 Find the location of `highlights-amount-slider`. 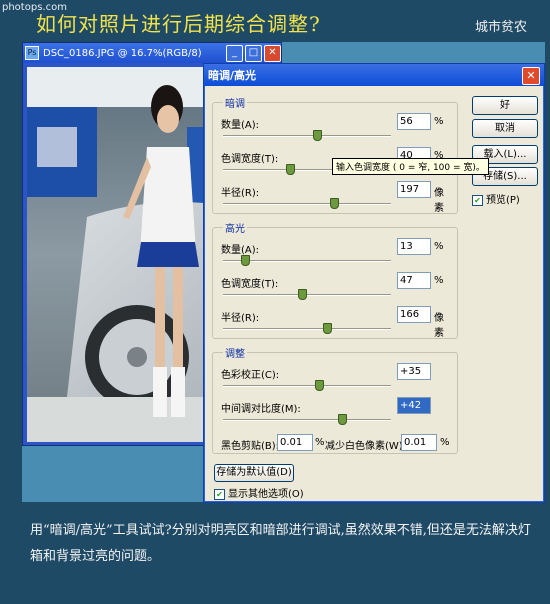

highlights-amount-slider is located at coordinates (307, 260).